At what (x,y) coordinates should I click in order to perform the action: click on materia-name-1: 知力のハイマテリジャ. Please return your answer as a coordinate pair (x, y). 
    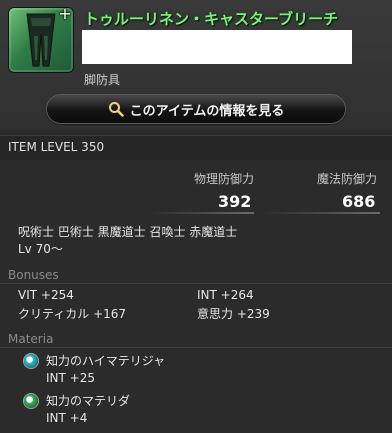
    Looking at the image, I should click on (106, 361).